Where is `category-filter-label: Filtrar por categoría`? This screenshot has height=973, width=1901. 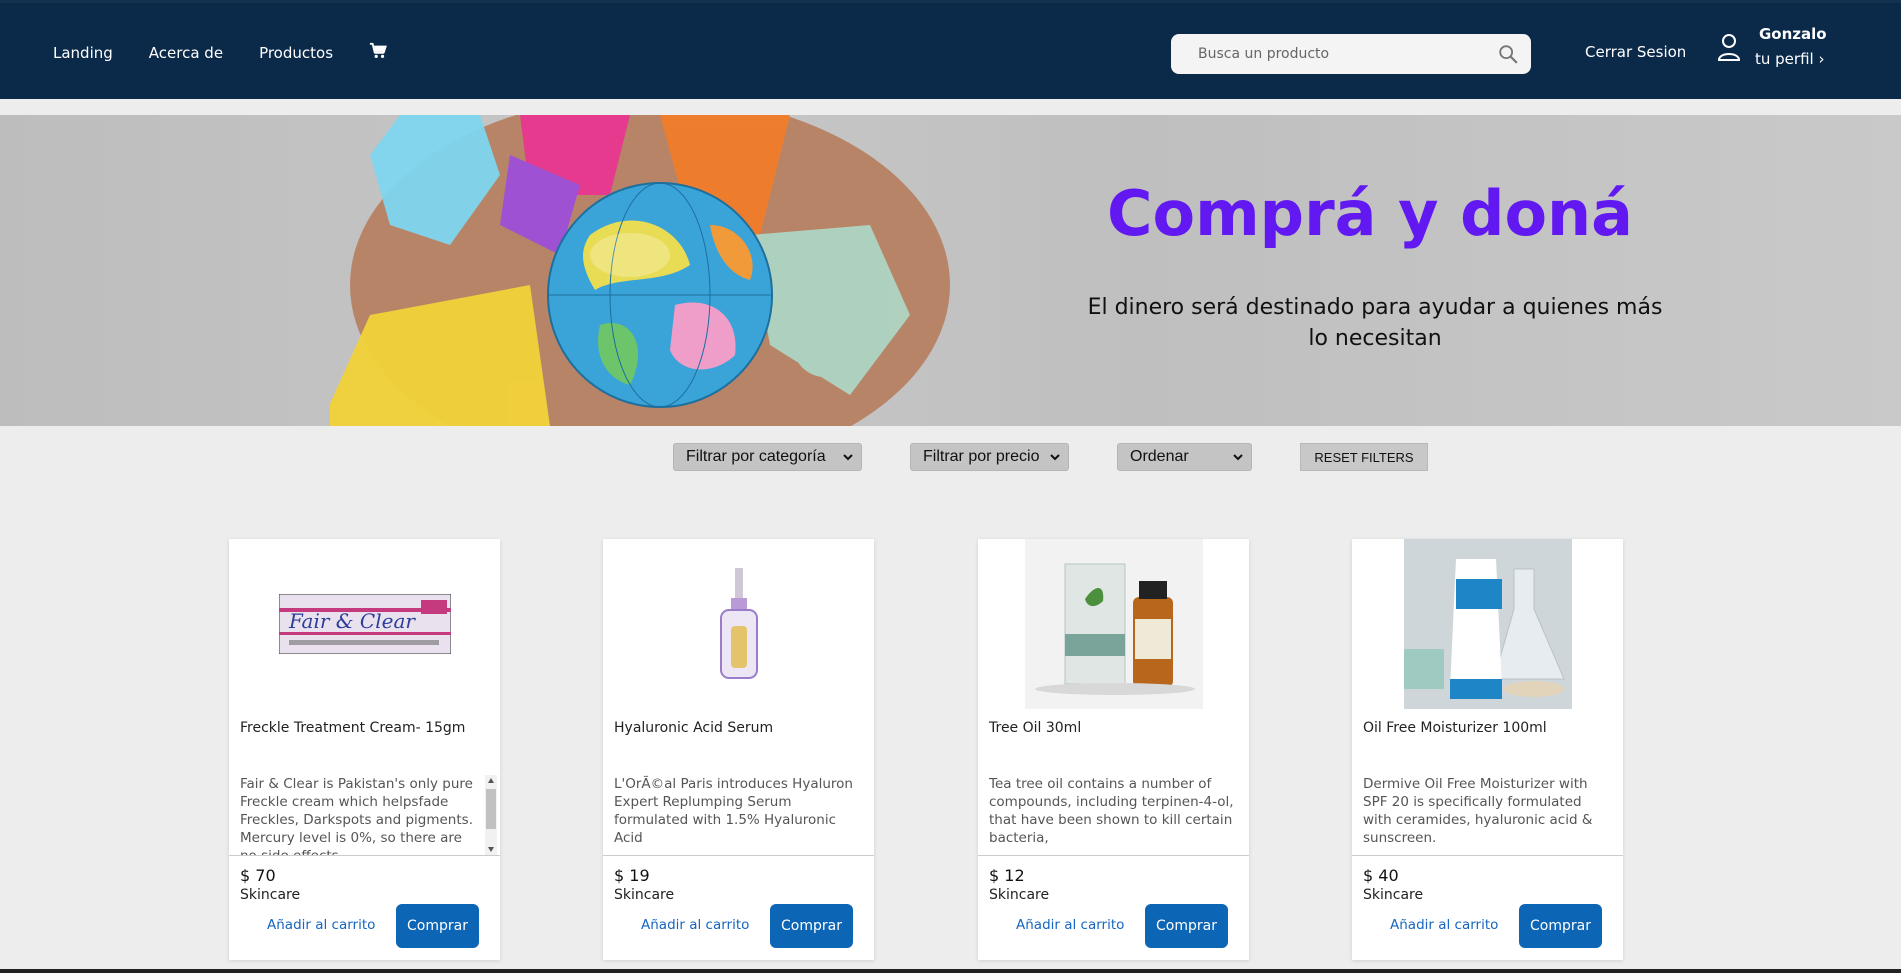 category-filter-label: Filtrar por categoría is located at coordinates (756, 456).